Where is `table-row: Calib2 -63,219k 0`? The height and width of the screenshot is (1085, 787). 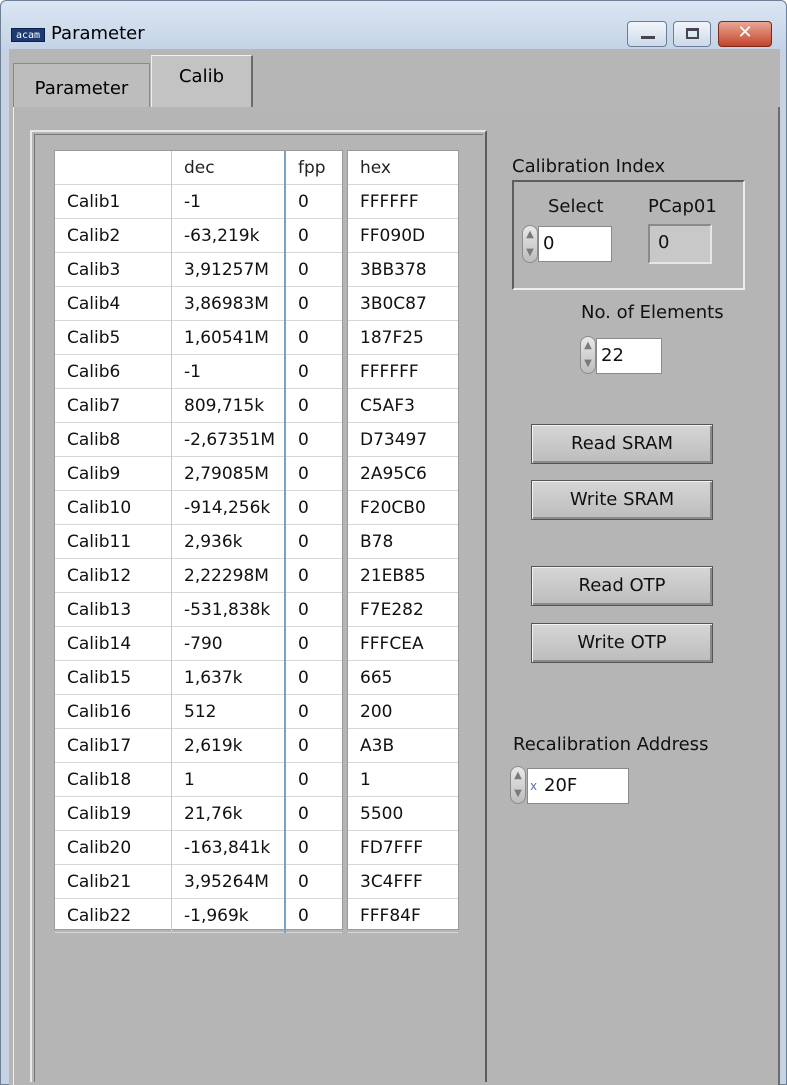 table-row: Calib2 -63,219k 0 is located at coordinates (198, 236).